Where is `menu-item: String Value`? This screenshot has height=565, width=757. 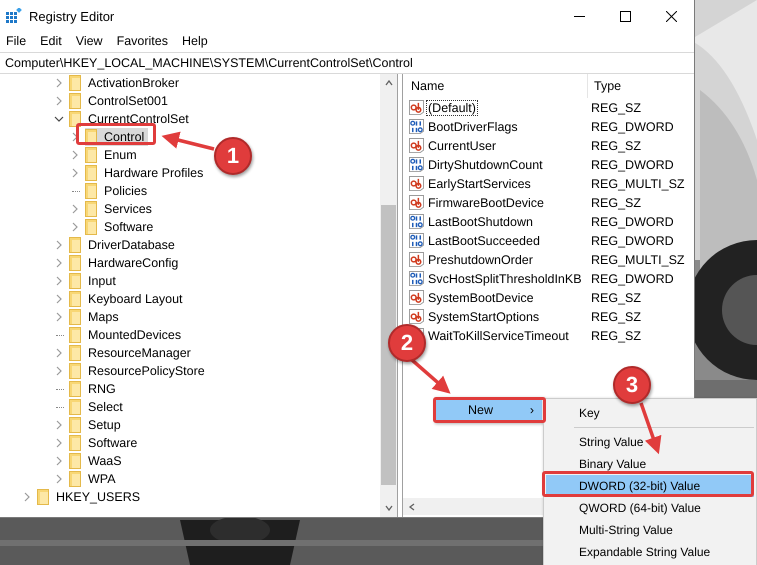
menu-item: String Value is located at coordinates (650, 442).